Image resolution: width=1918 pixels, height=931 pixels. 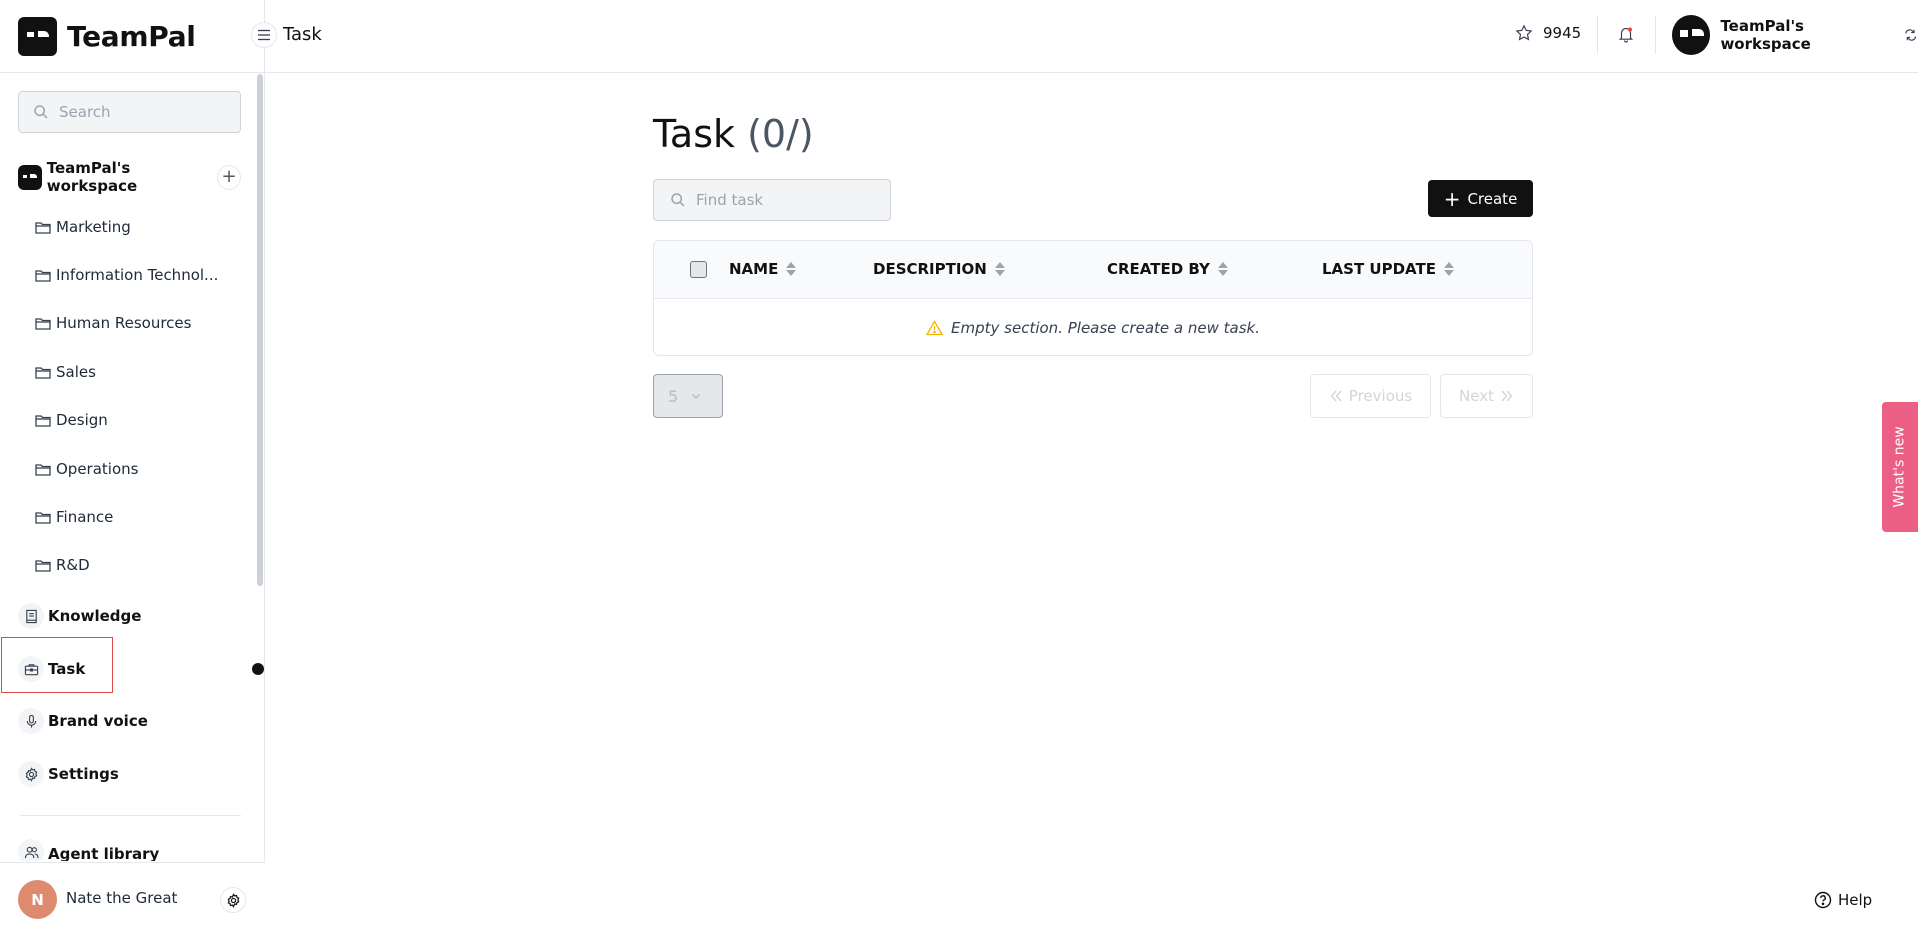 I want to click on sidebar-folder-sales: Sales, so click(x=65, y=372).